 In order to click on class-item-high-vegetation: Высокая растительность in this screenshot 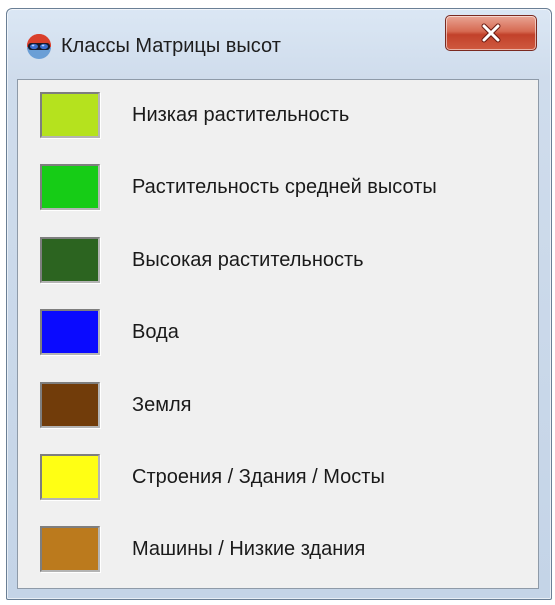, I will do `click(278, 267)`.